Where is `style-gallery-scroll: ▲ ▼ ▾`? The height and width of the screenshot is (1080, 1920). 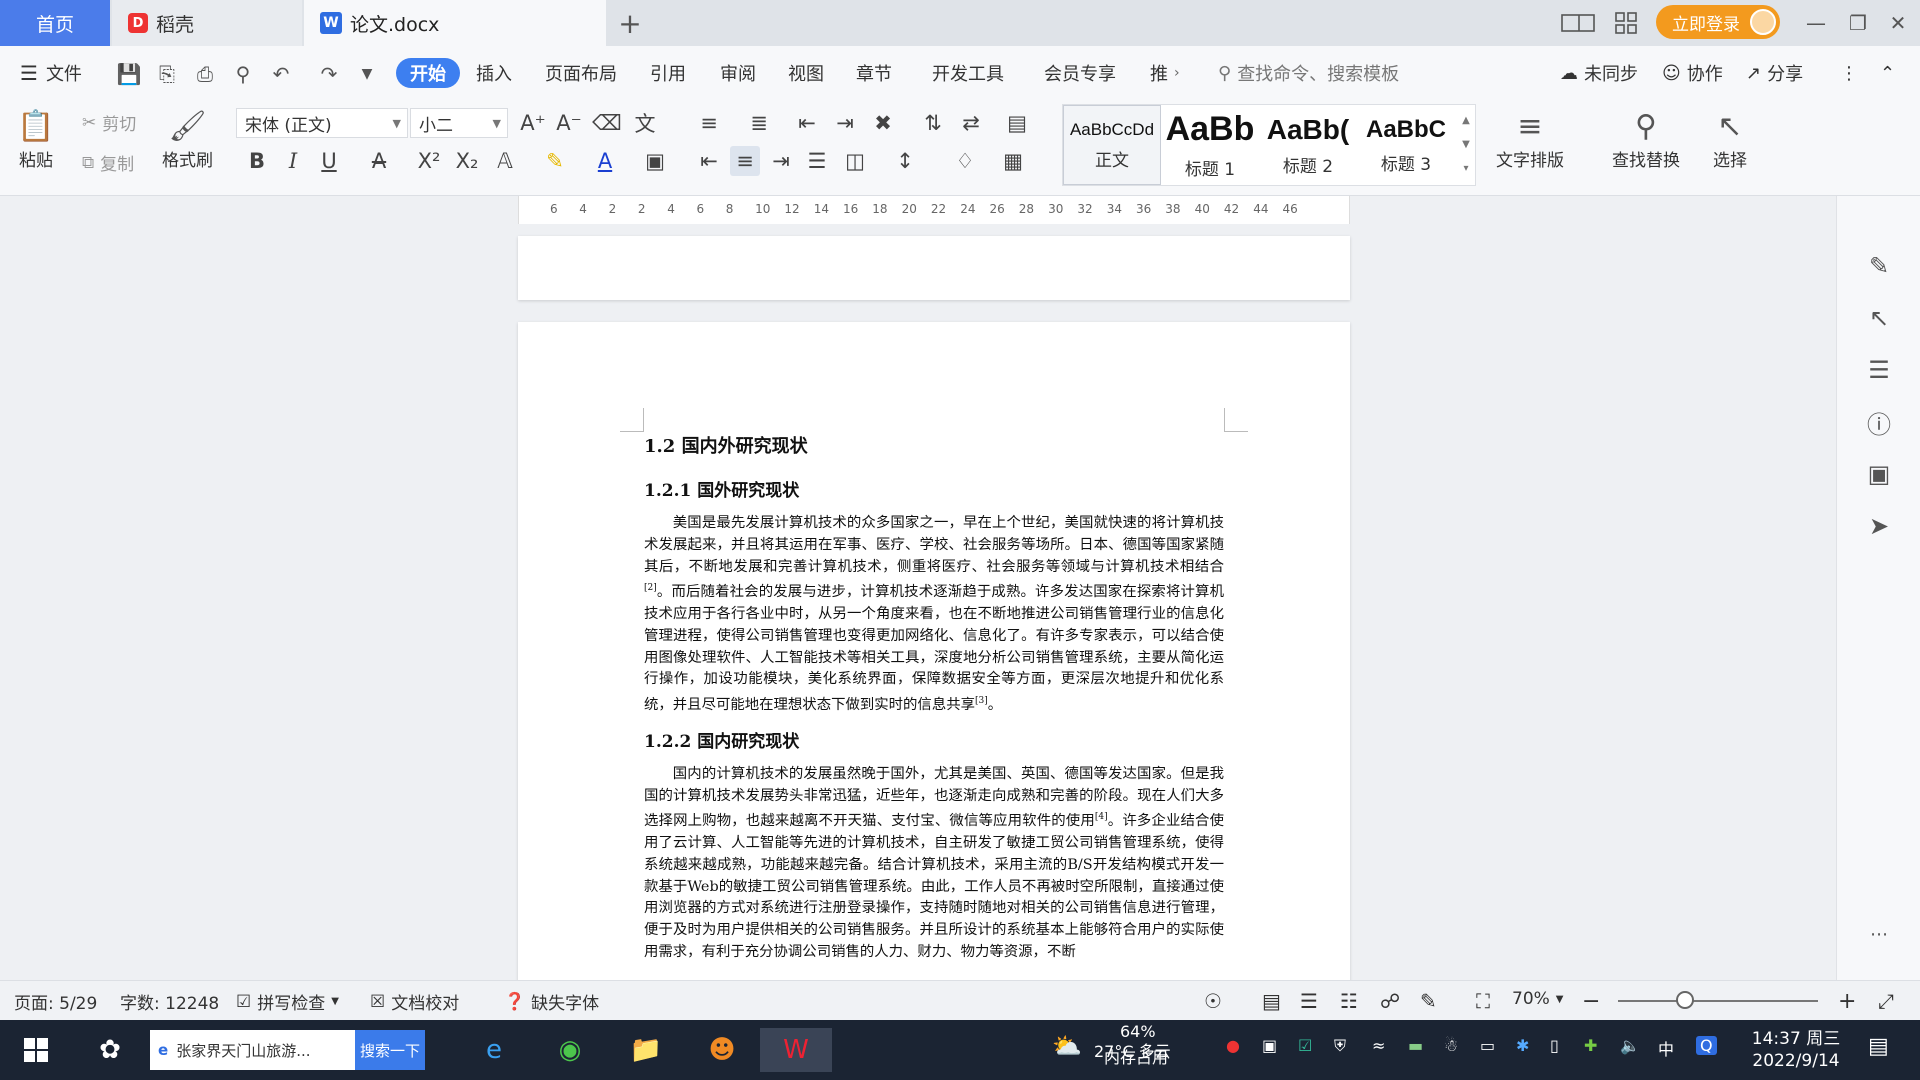 style-gallery-scroll: ▲ ▼ ▾ is located at coordinates (1466, 145).